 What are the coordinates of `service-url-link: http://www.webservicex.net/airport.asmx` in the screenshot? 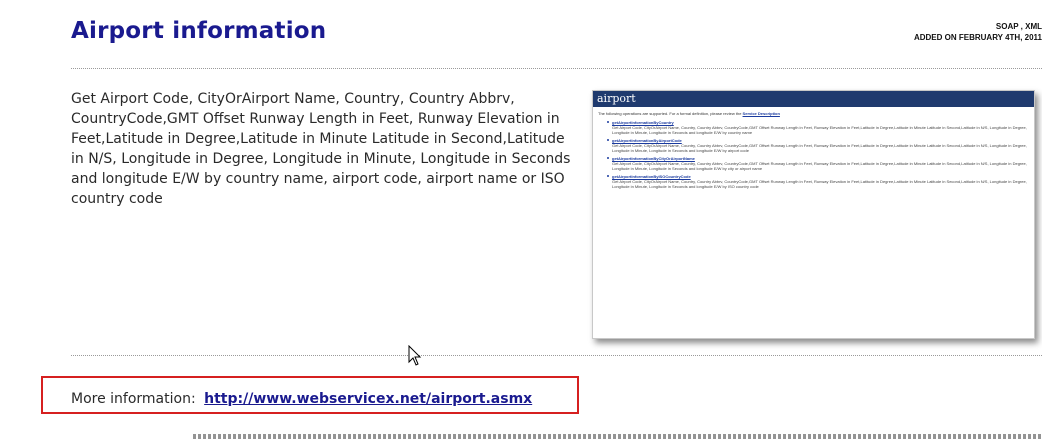 It's located at (368, 399).